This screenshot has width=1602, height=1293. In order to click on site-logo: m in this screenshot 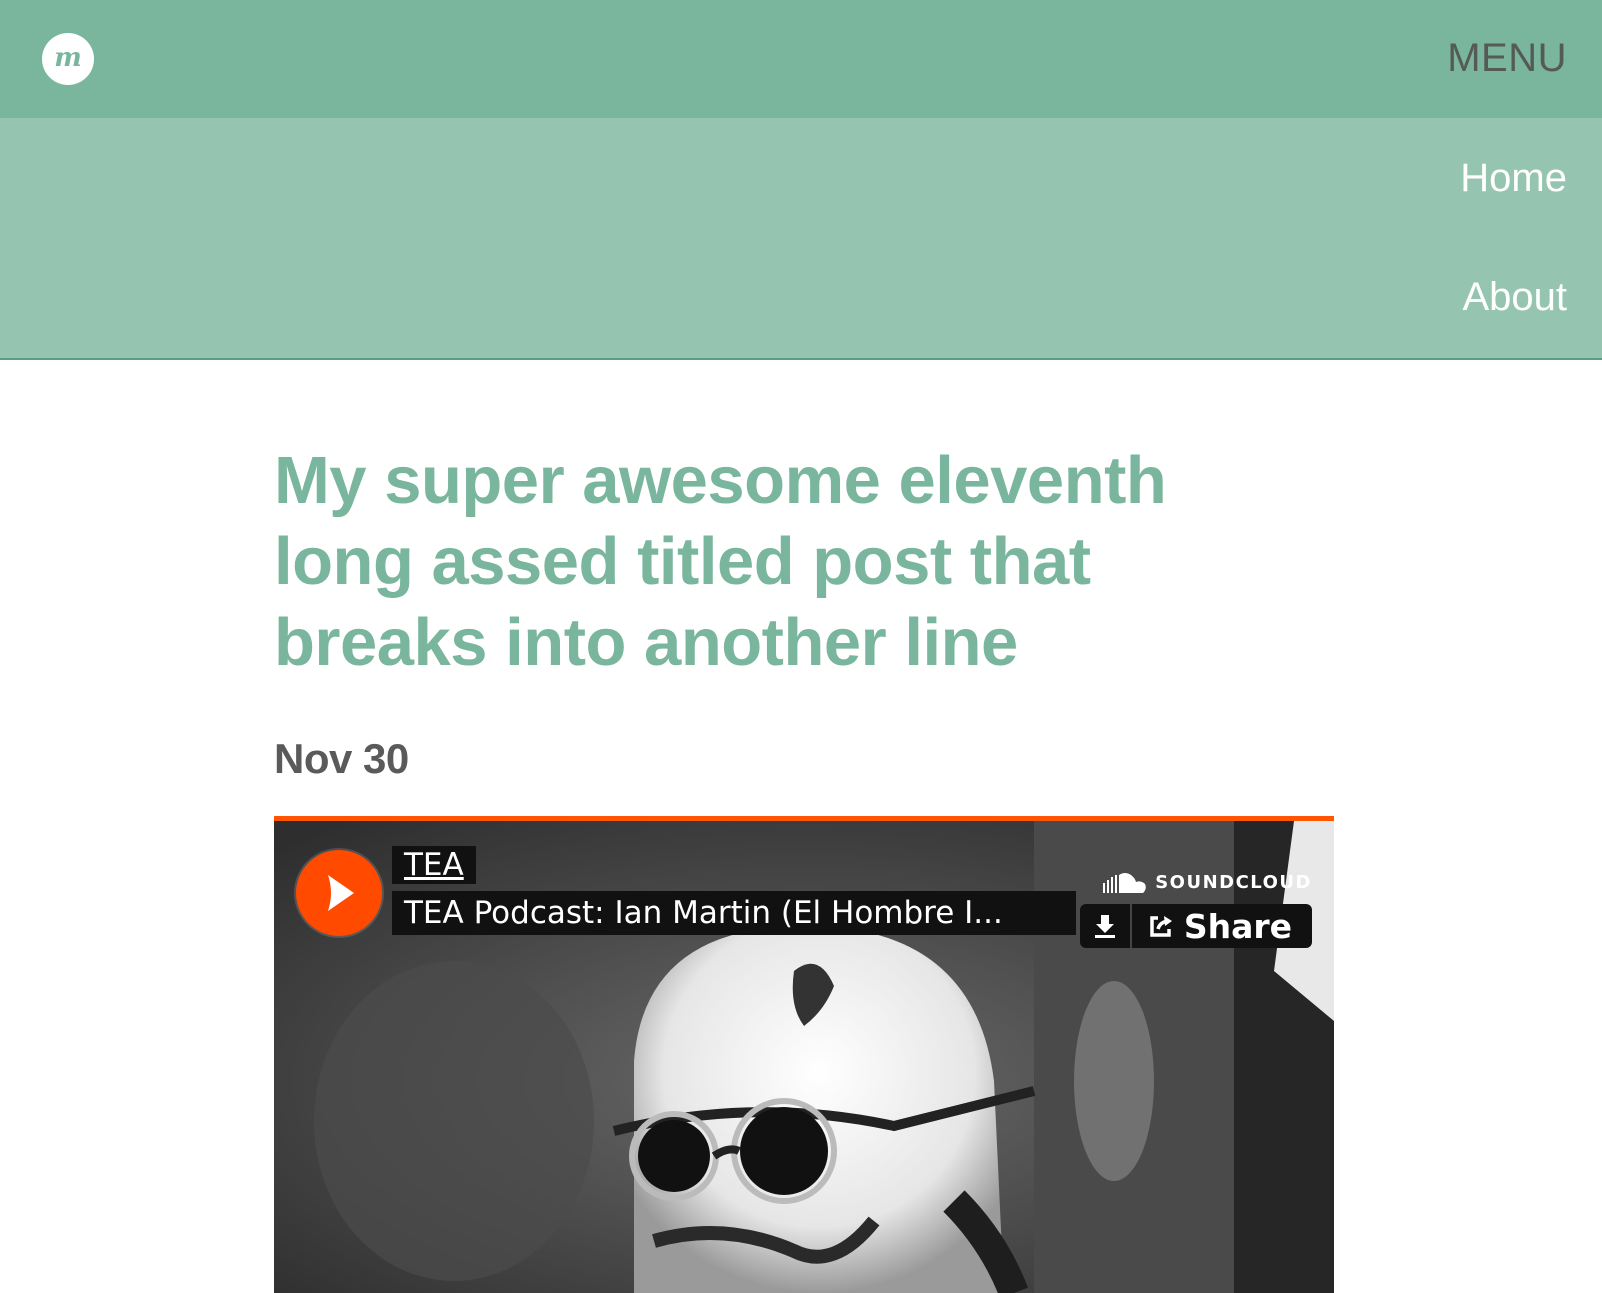, I will do `click(68, 59)`.